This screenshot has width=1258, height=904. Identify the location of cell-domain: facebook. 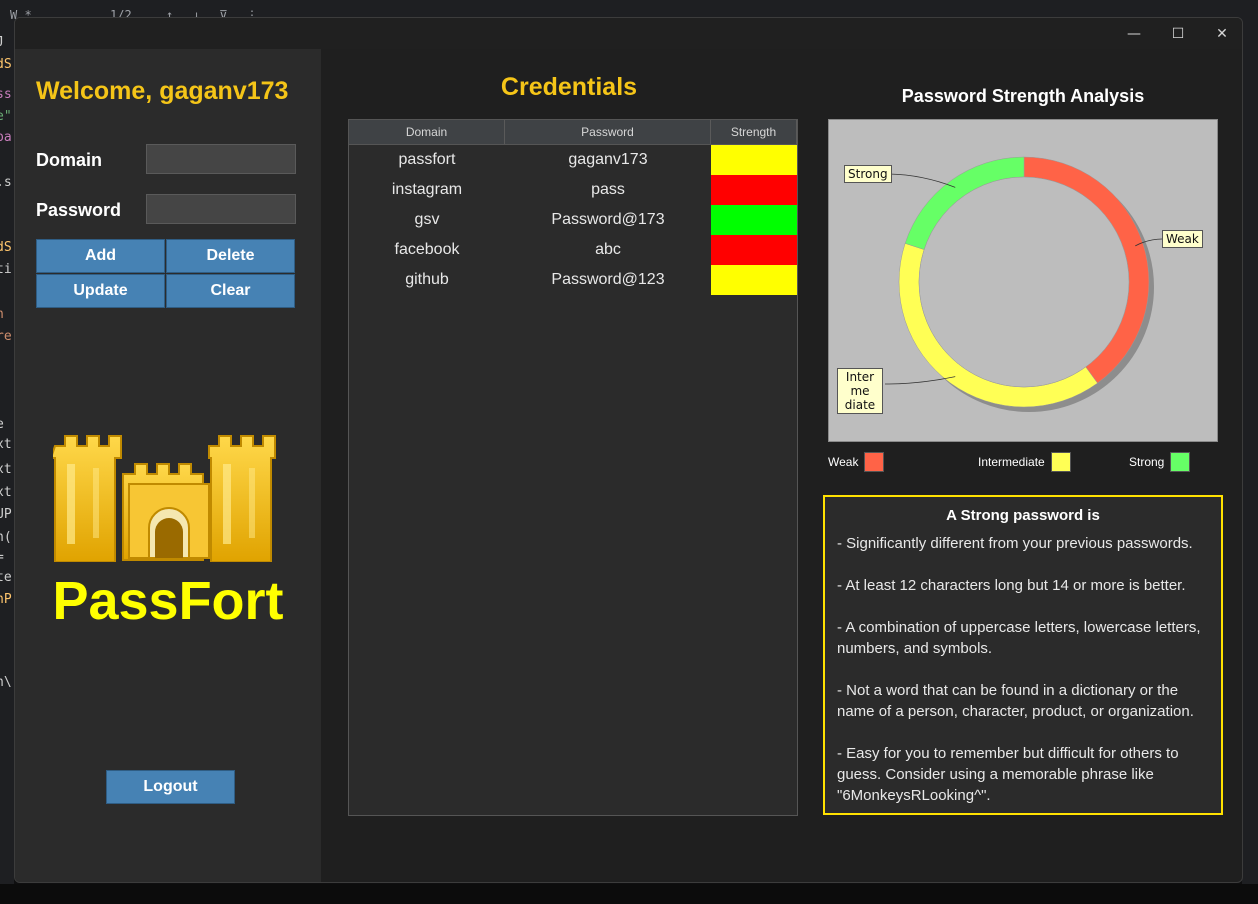
(427, 250).